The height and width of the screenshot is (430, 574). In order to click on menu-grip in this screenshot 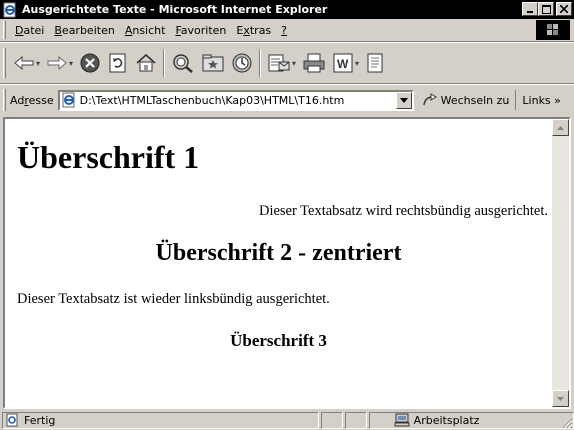, I will do `click(4, 30)`.